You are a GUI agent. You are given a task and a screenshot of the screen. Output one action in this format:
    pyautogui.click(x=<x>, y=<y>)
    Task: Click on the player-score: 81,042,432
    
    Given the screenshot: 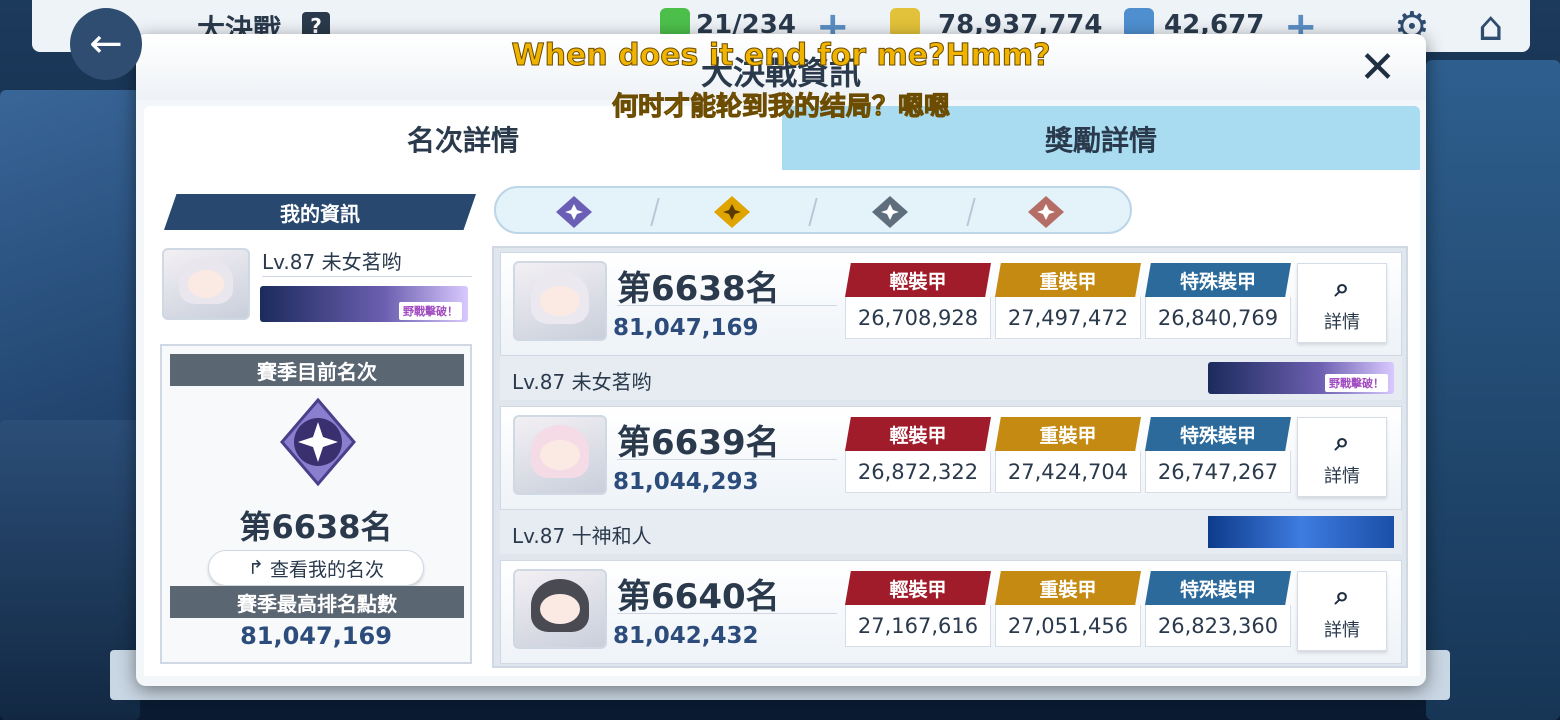 What is the action you would take?
    pyautogui.click(x=686, y=636)
    